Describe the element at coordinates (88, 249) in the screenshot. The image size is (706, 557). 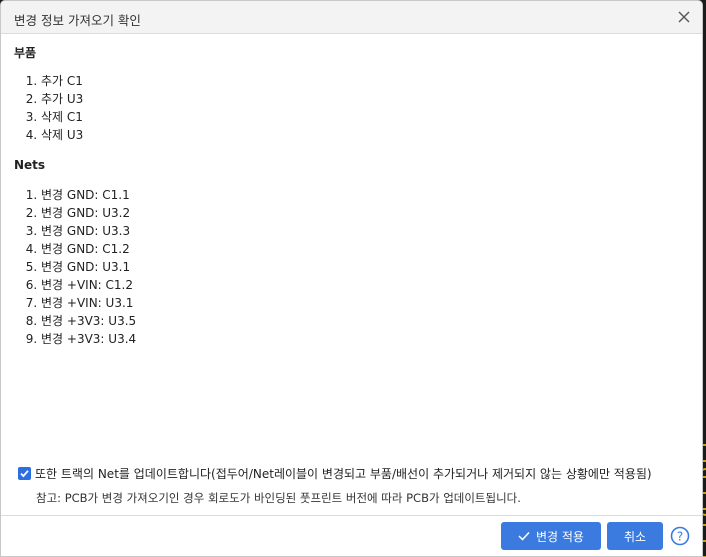
I see `list-item: 변경 GND: C1.2` at that location.